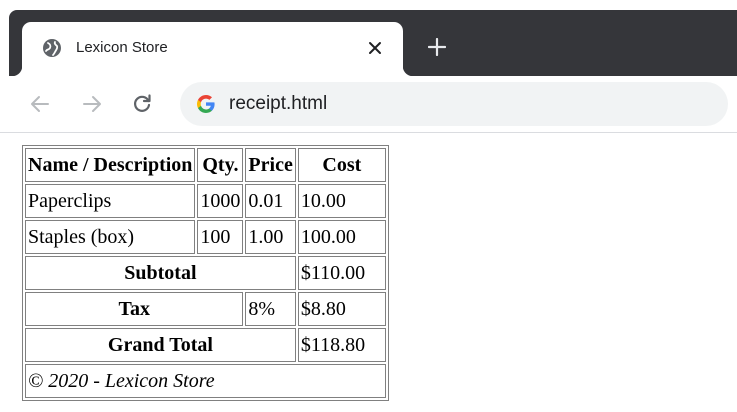  Describe the element at coordinates (220, 165) in the screenshot. I see `column-header: Qty.` at that location.